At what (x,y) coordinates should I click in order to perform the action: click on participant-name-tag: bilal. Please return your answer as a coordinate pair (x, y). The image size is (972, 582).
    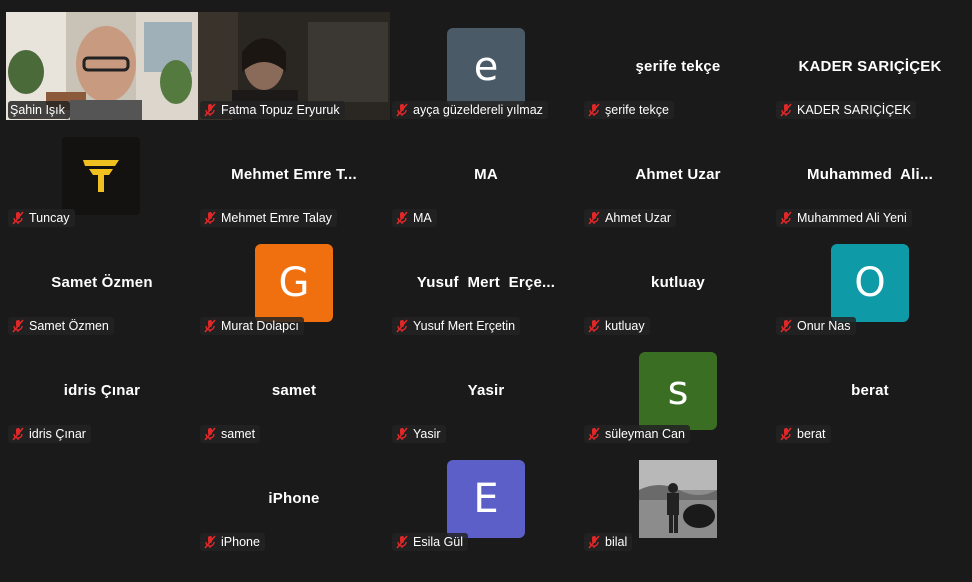
    Looking at the image, I should click on (608, 542).